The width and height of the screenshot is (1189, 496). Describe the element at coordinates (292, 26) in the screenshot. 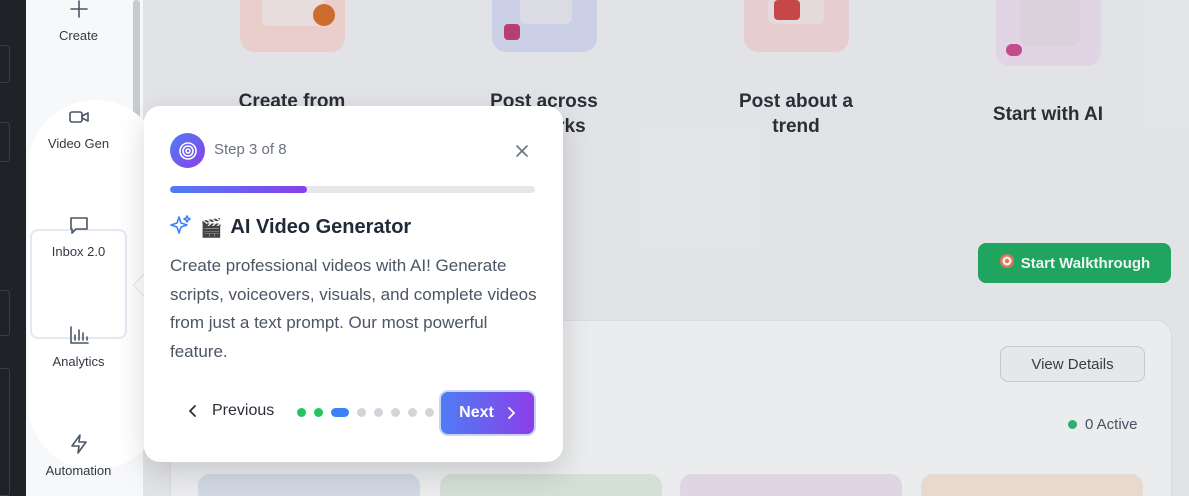

I see `card-illustration-create` at that location.